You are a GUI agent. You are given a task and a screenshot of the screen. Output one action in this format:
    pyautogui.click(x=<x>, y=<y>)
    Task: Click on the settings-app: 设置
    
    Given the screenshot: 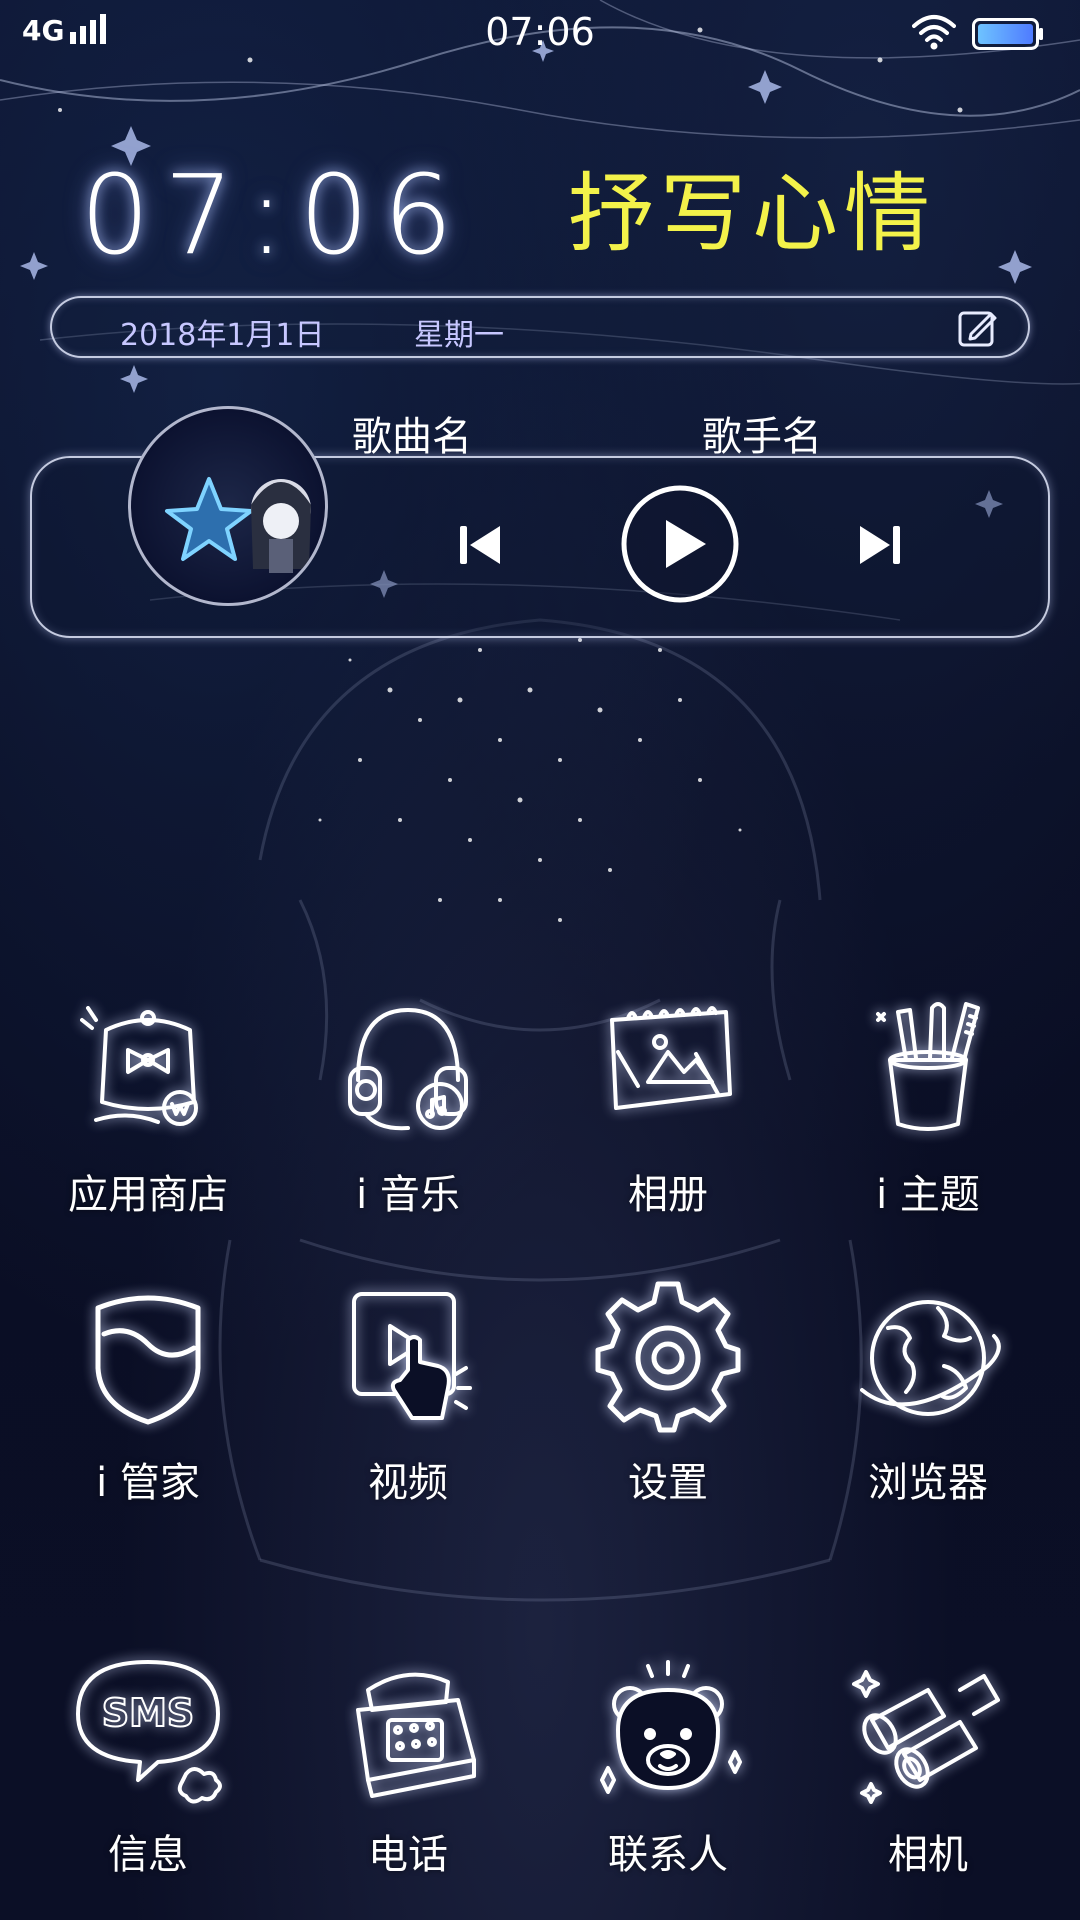 What is the action you would take?
    pyautogui.click(x=668, y=1408)
    